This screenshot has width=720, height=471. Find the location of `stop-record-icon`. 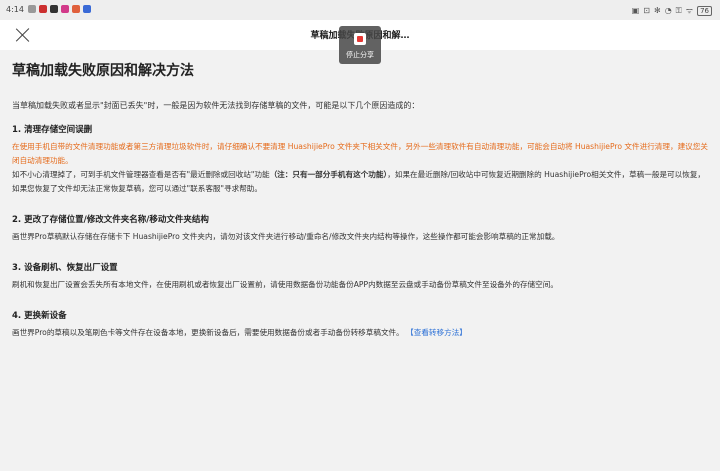

stop-record-icon is located at coordinates (360, 39).